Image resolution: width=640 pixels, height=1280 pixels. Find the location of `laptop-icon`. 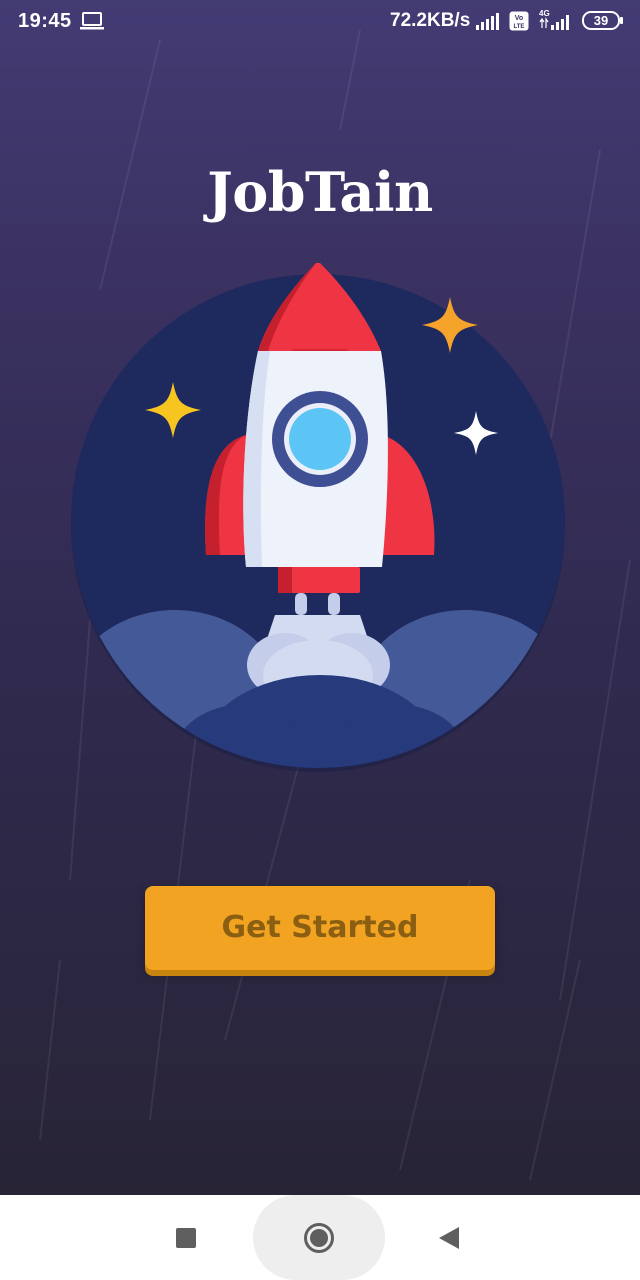

laptop-icon is located at coordinates (92, 21).